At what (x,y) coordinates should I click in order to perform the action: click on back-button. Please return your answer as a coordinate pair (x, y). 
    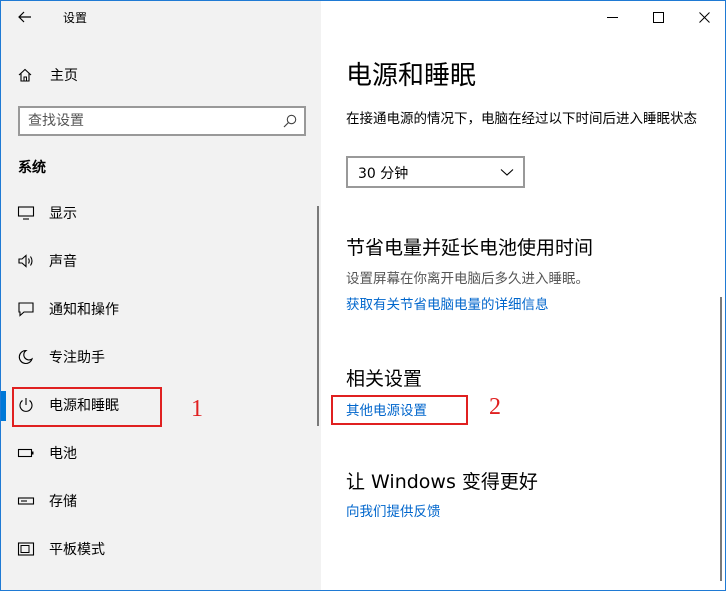
    Looking at the image, I should click on (25, 17).